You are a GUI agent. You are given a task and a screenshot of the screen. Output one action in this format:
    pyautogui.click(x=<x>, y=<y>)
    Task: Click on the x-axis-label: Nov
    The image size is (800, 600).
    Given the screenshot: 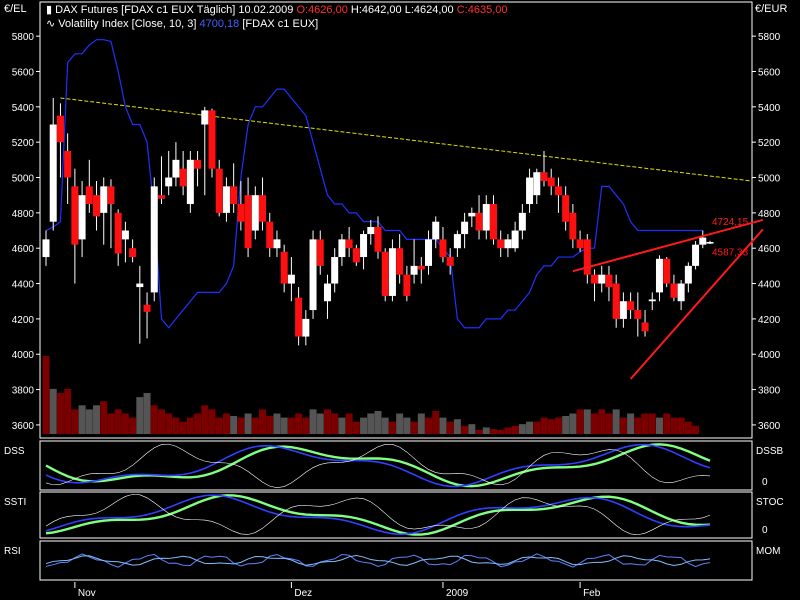 What is the action you would take?
    pyautogui.click(x=87, y=593)
    